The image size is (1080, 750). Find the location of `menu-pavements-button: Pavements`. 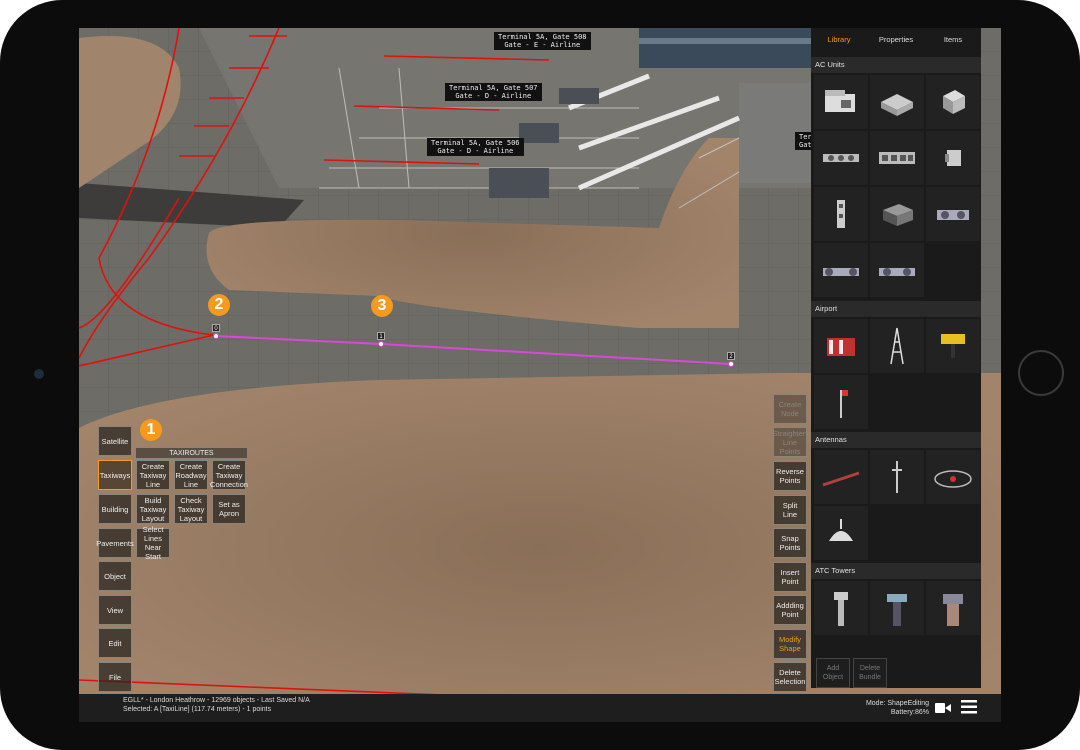

menu-pavements-button: Pavements is located at coordinates (115, 543).